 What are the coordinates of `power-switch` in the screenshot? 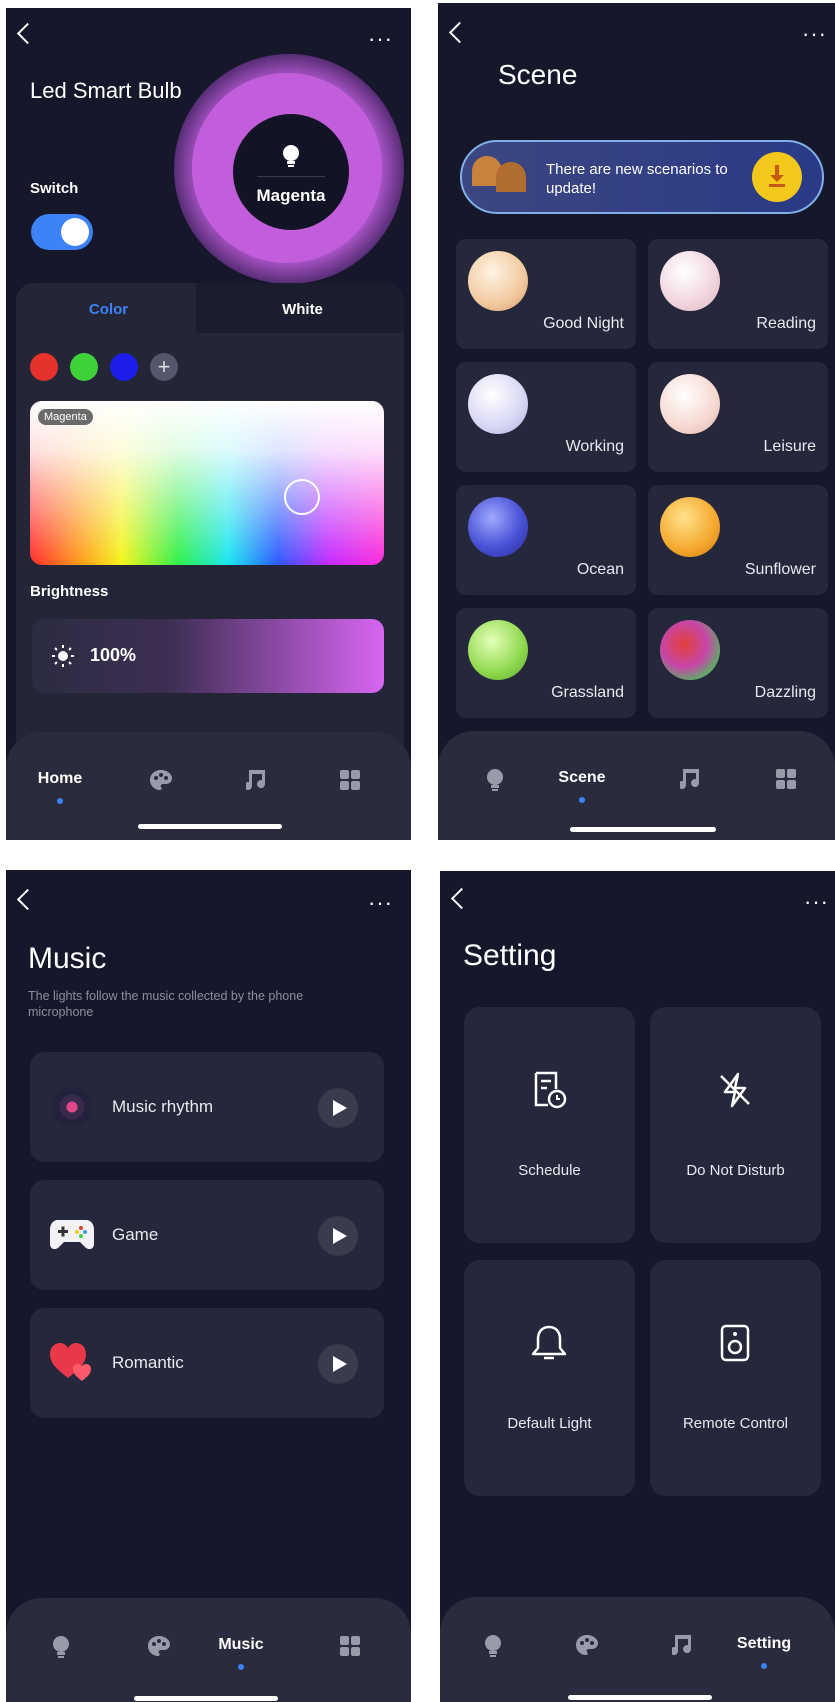 It's located at (62, 232).